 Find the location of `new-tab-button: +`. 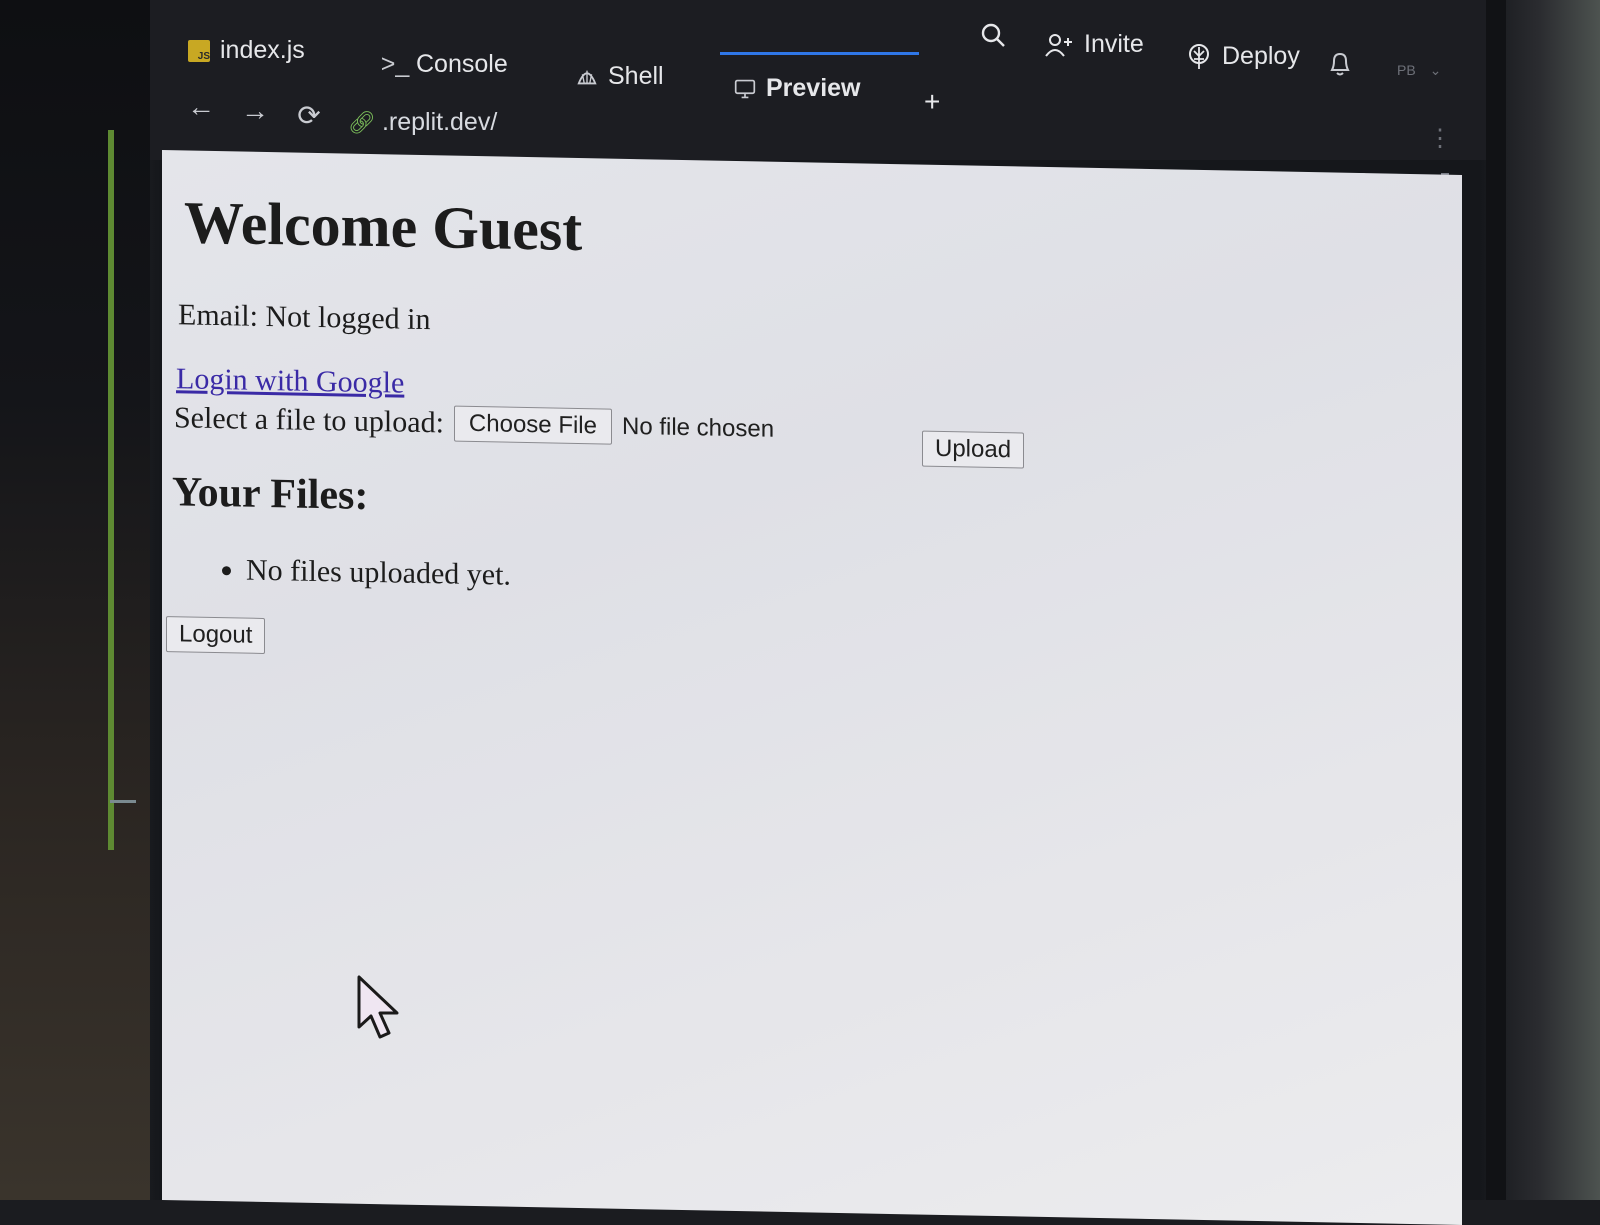

new-tab-button: + is located at coordinates (932, 102).